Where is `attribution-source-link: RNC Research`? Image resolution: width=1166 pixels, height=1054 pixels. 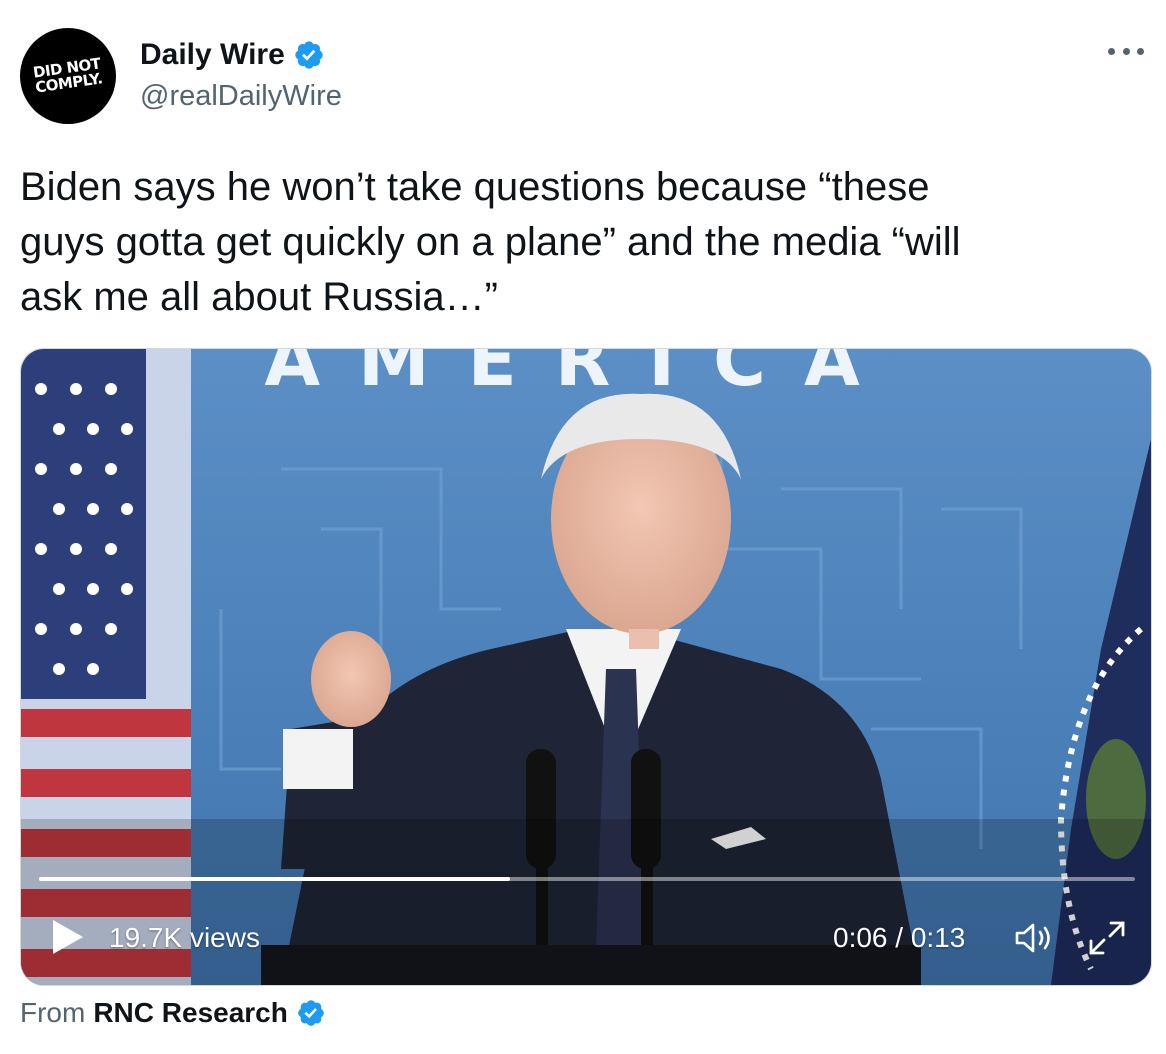
attribution-source-link: RNC Research is located at coordinates (190, 1013).